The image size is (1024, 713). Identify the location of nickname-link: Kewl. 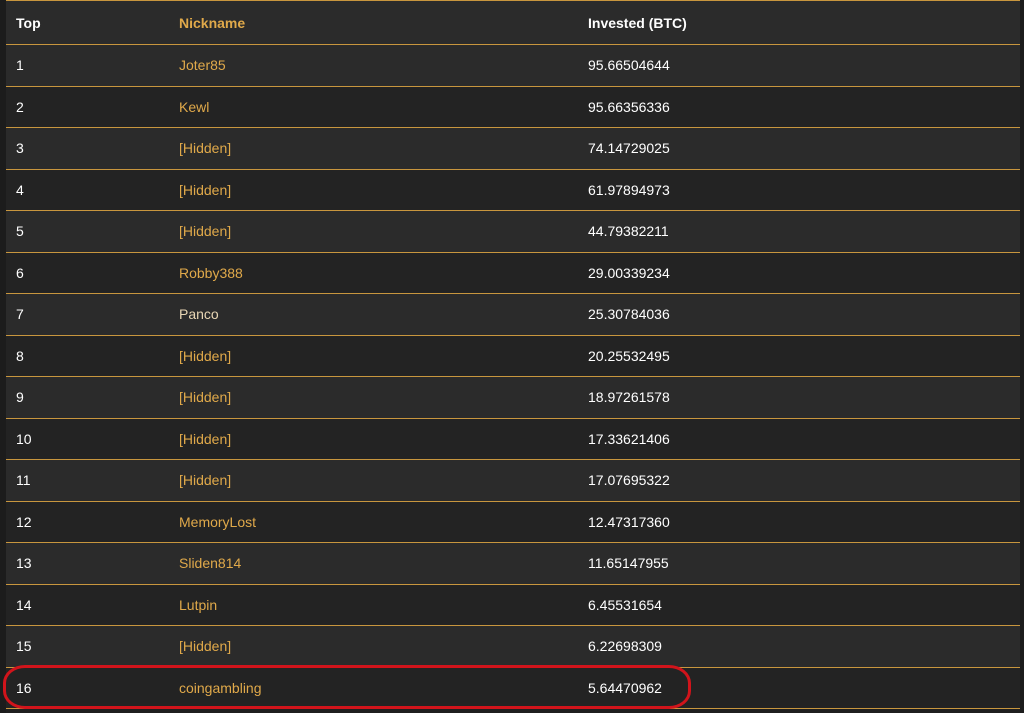
(194, 107).